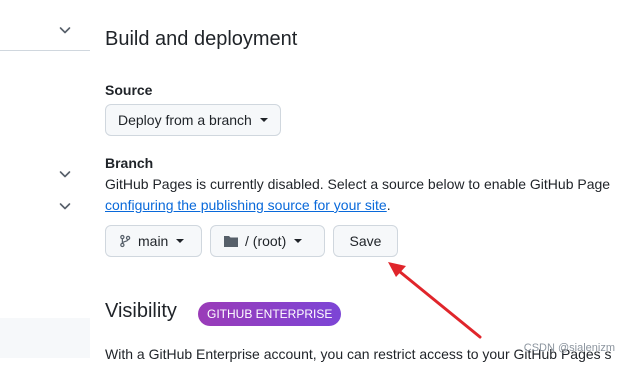  I want to click on github-enterprise-badge: GITHUB ENTERPRISE, so click(270, 314).